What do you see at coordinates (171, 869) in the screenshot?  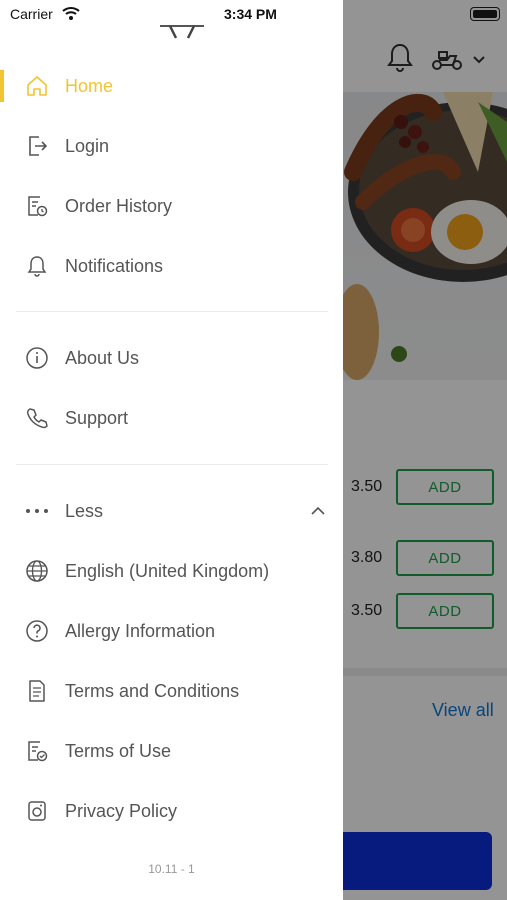 I see `app-version: 10.11 - 1` at bounding box center [171, 869].